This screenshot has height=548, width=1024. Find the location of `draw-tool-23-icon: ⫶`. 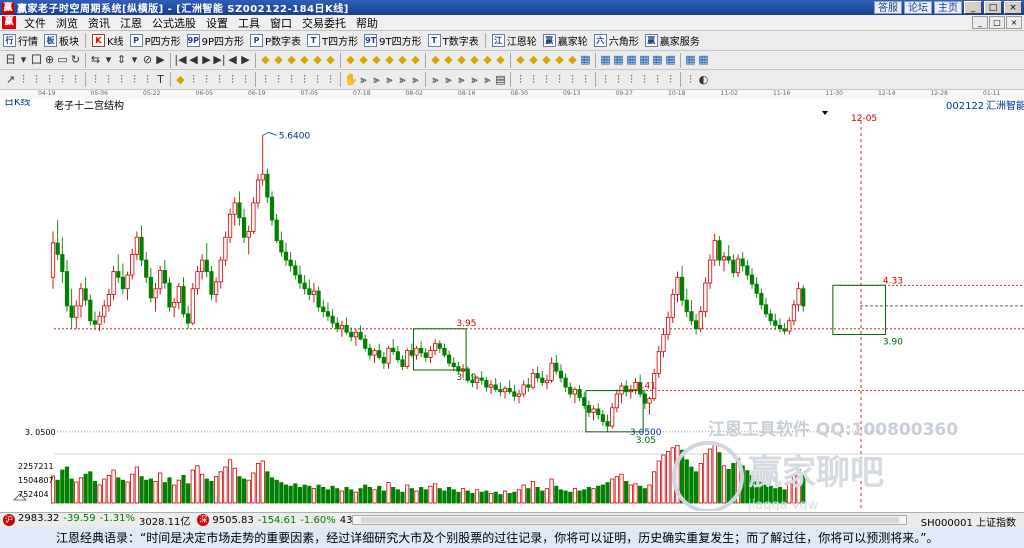

draw-tool-23-icon: ⫶ is located at coordinates (330, 80).